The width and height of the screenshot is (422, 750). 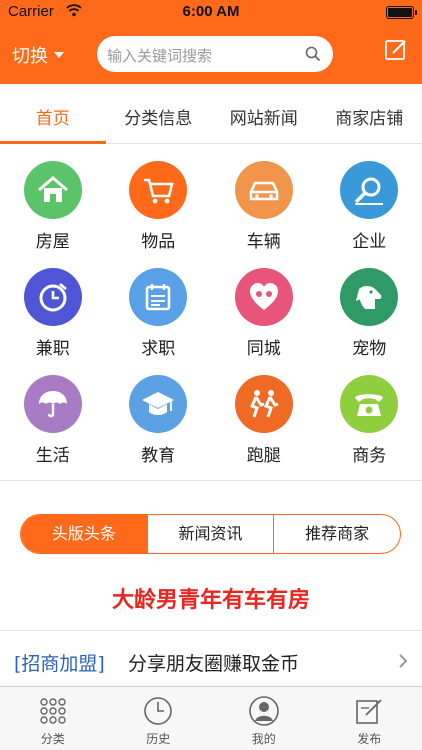 I want to click on category-label: 跑腿, so click(x=263, y=456).